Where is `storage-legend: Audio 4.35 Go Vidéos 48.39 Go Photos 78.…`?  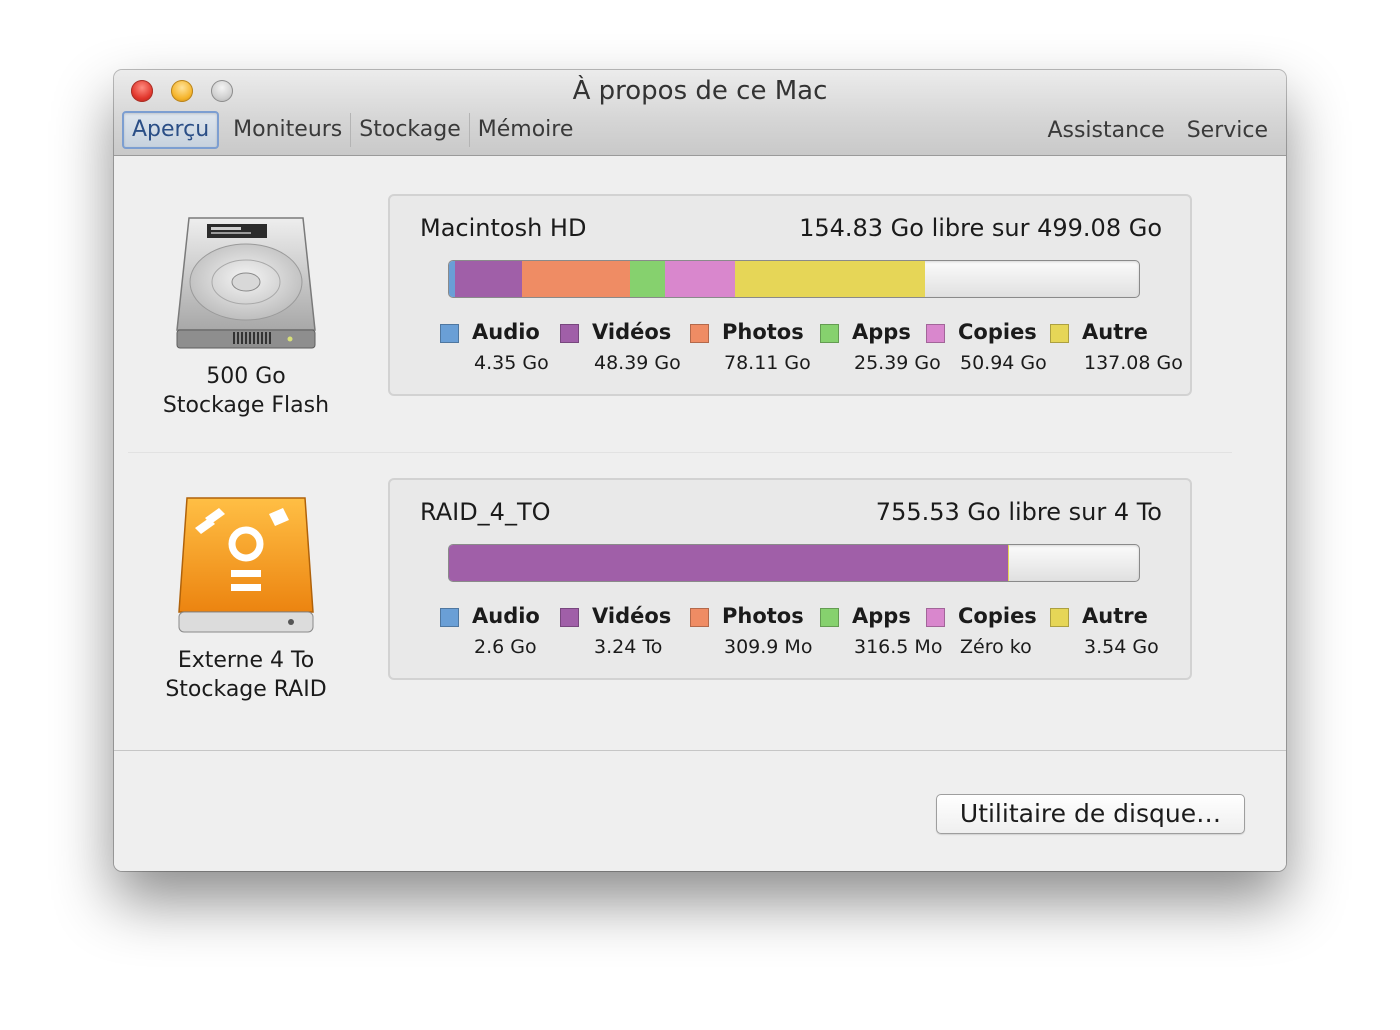
storage-legend: Audio 4.35 Go Vidéos 48.39 Go Photos 78.… is located at coordinates (811, 351).